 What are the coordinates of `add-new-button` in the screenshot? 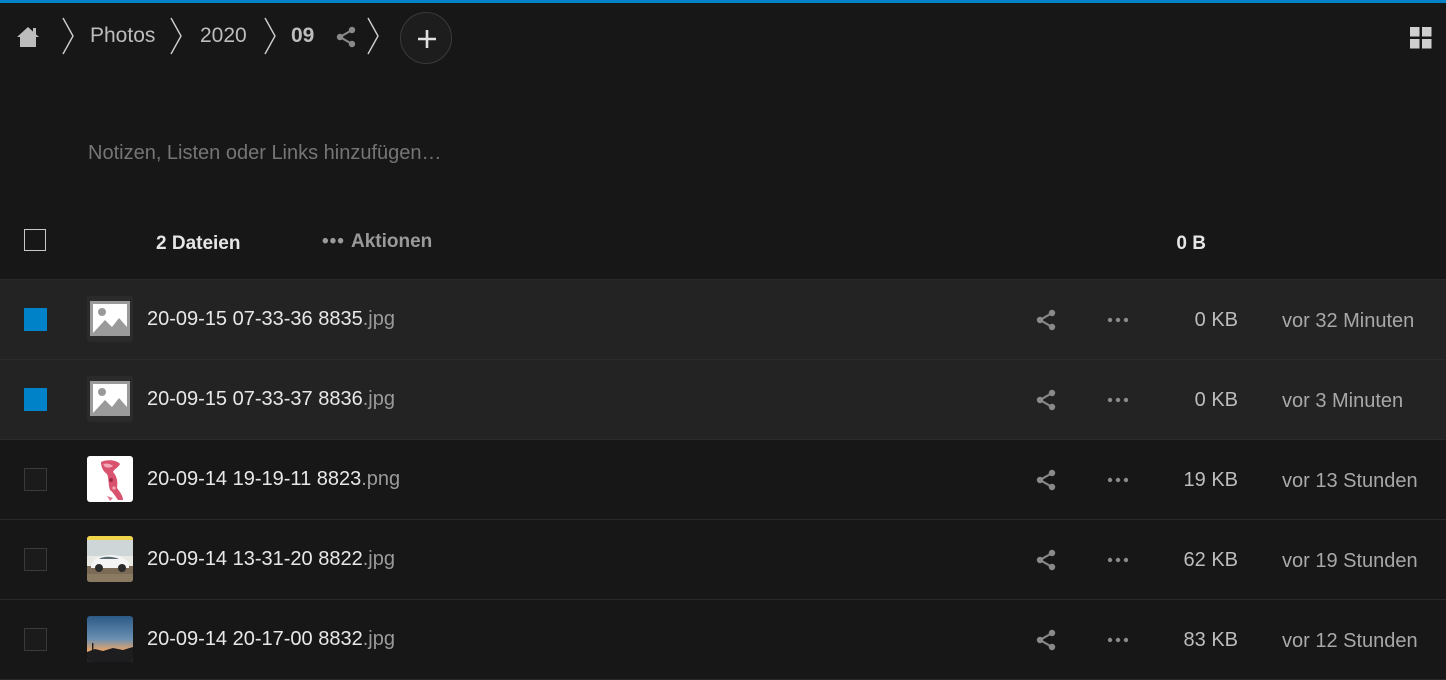 It's located at (426, 38).